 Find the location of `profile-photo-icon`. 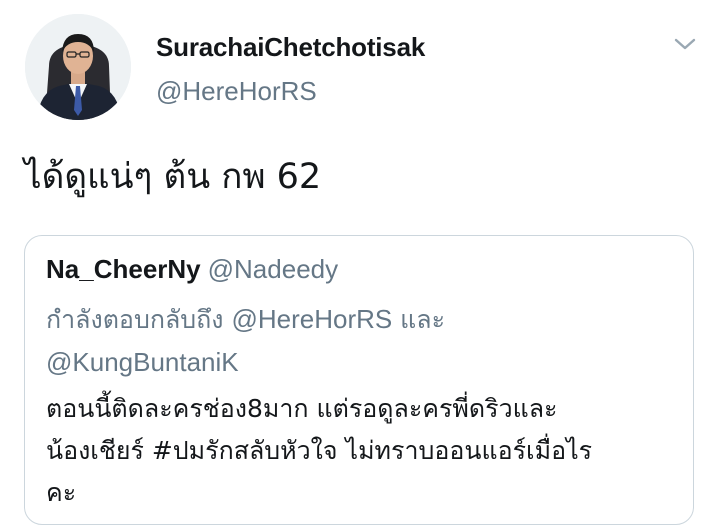

profile-photo-icon is located at coordinates (78, 67).